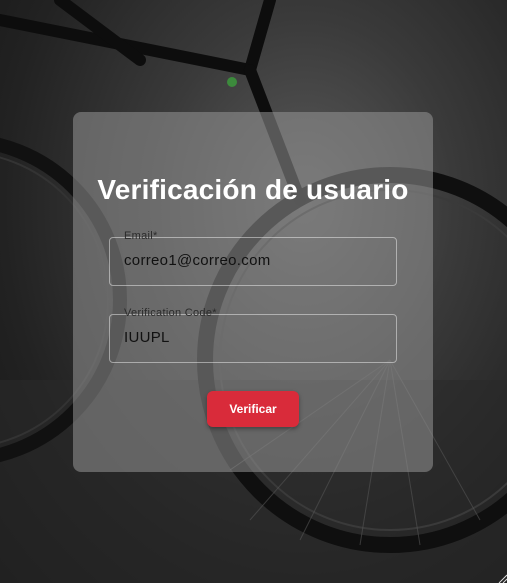 This screenshot has height=583, width=507. I want to click on verification-code-field: Verification Code*, so click(253, 335).